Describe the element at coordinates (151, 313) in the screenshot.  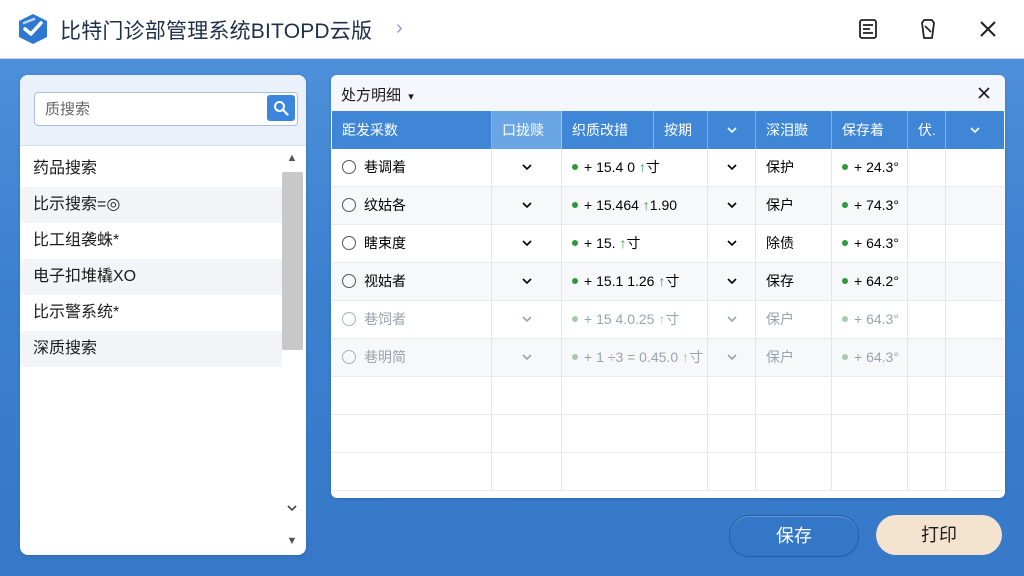
I see `list-item: 比示警系统*` at that location.